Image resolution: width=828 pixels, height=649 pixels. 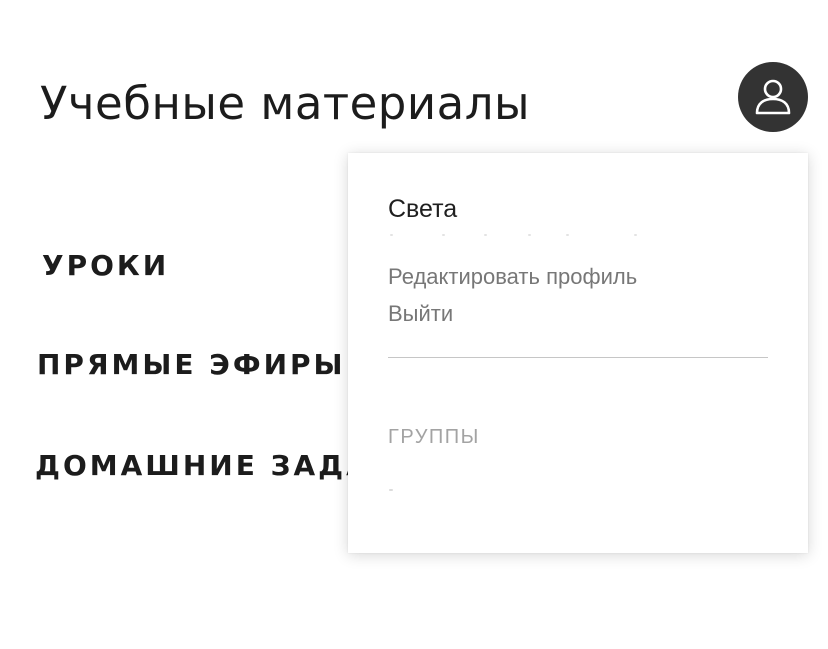 What do you see at coordinates (513, 235) in the screenshot?
I see `redacted-email` at bounding box center [513, 235].